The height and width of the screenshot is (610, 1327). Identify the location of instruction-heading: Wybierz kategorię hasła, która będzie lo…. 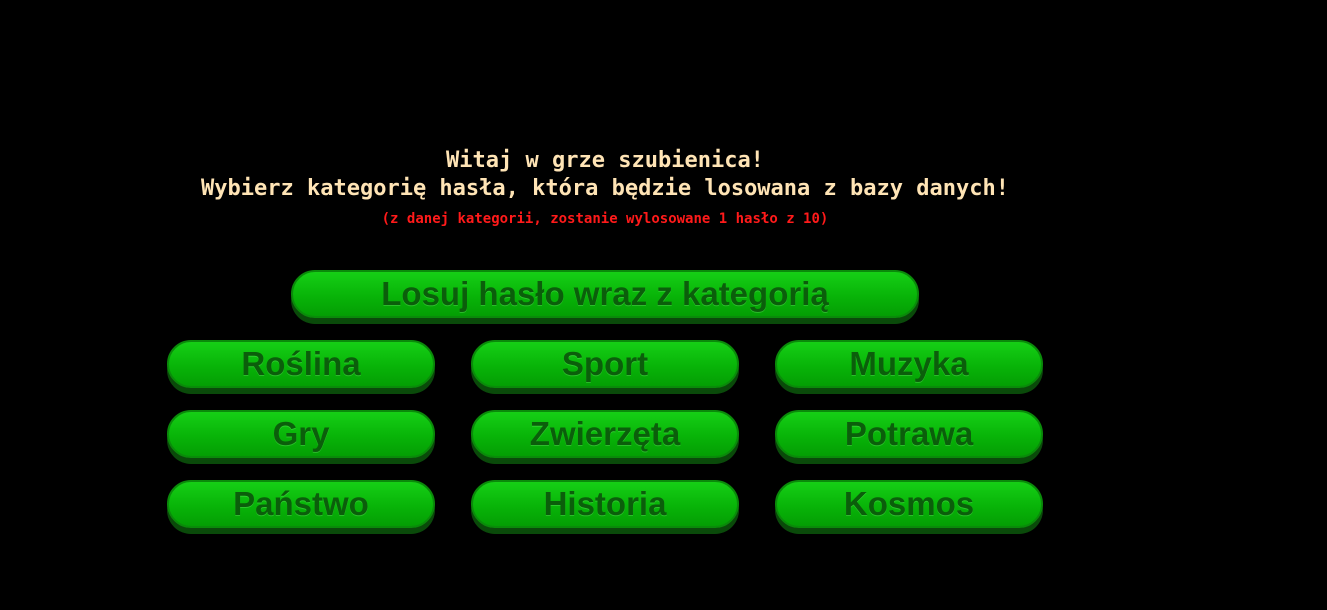
(605, 188).